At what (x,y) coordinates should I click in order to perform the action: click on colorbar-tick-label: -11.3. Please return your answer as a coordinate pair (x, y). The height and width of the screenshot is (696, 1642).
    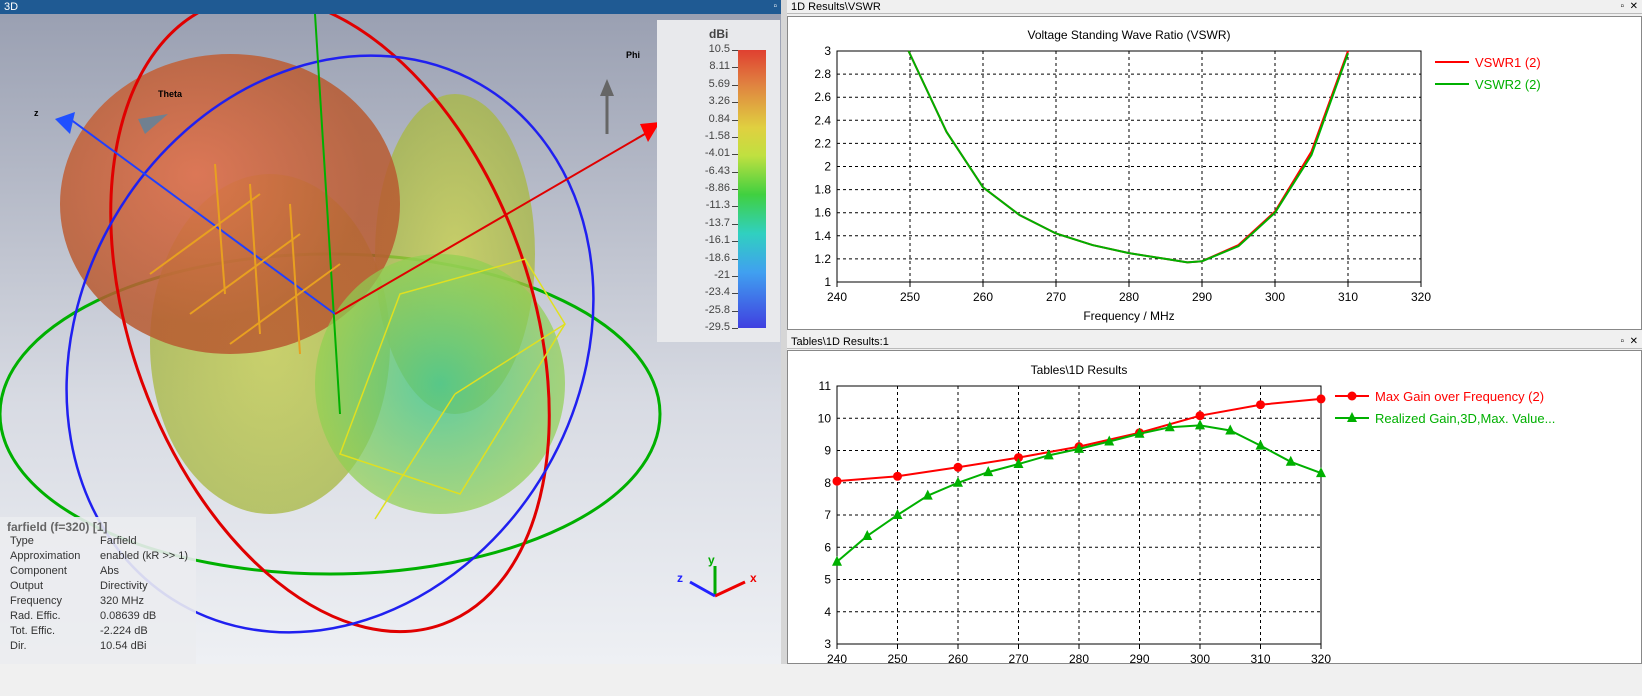
    Looking at the image, I should click on (717, 205).